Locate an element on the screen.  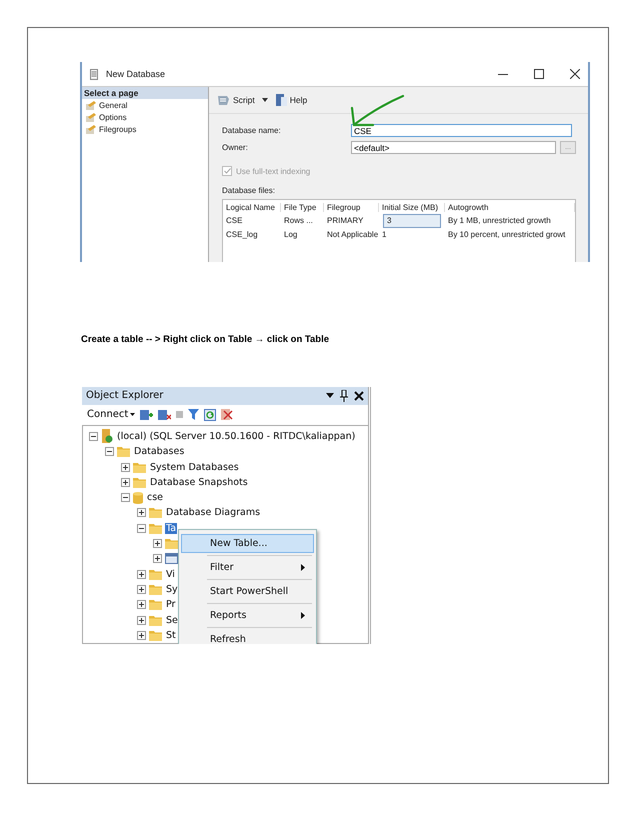
toolbar-button: Help is located at coordinates (292, 100).